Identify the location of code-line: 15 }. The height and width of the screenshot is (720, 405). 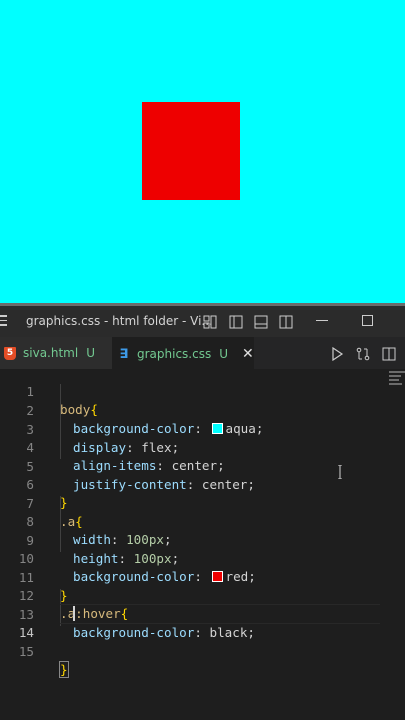
(202, 651).